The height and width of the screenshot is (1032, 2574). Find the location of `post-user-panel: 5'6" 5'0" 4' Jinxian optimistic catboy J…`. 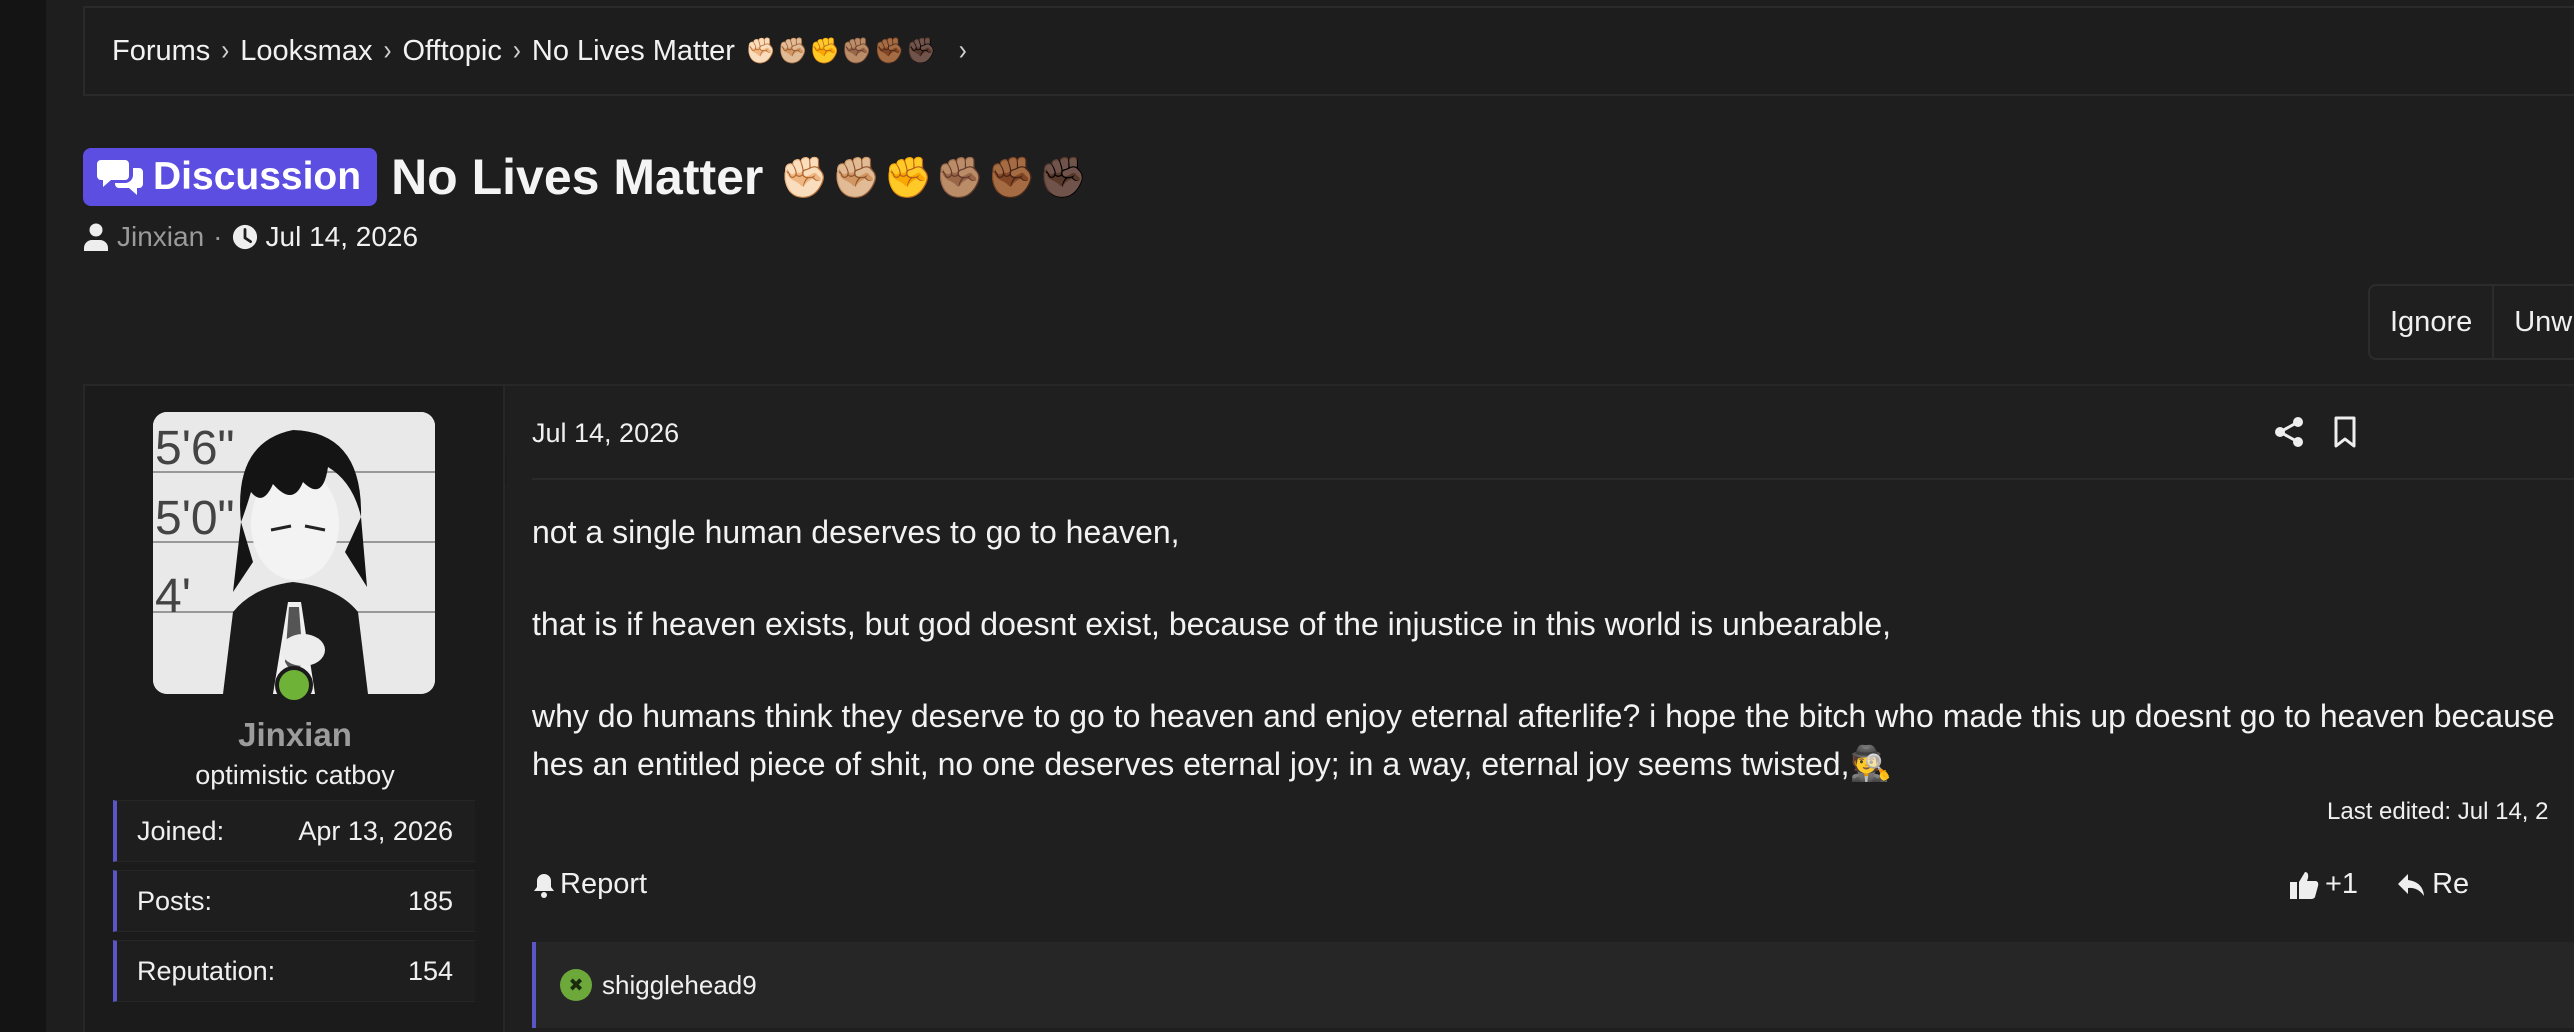

post-user-panel: 5'6" 5'0" 4' Jinxian optimistic catboy J… is located at coordinates (302, 709).